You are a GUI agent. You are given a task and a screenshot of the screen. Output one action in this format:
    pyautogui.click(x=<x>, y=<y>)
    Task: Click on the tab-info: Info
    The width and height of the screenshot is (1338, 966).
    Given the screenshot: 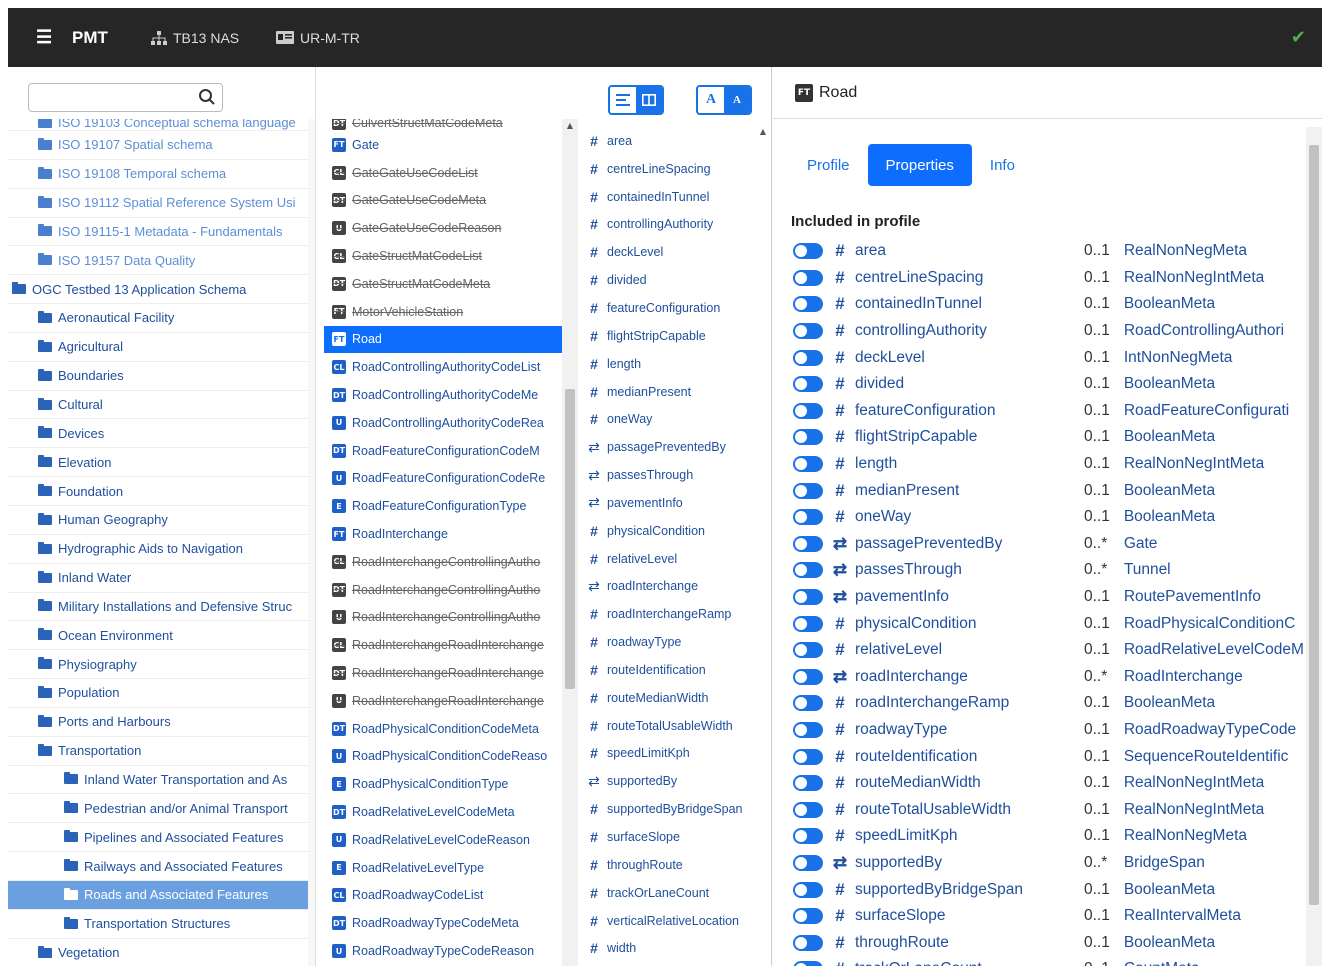 What is the action you would take?
    pyautogui.click(x=1002, y=165)
    